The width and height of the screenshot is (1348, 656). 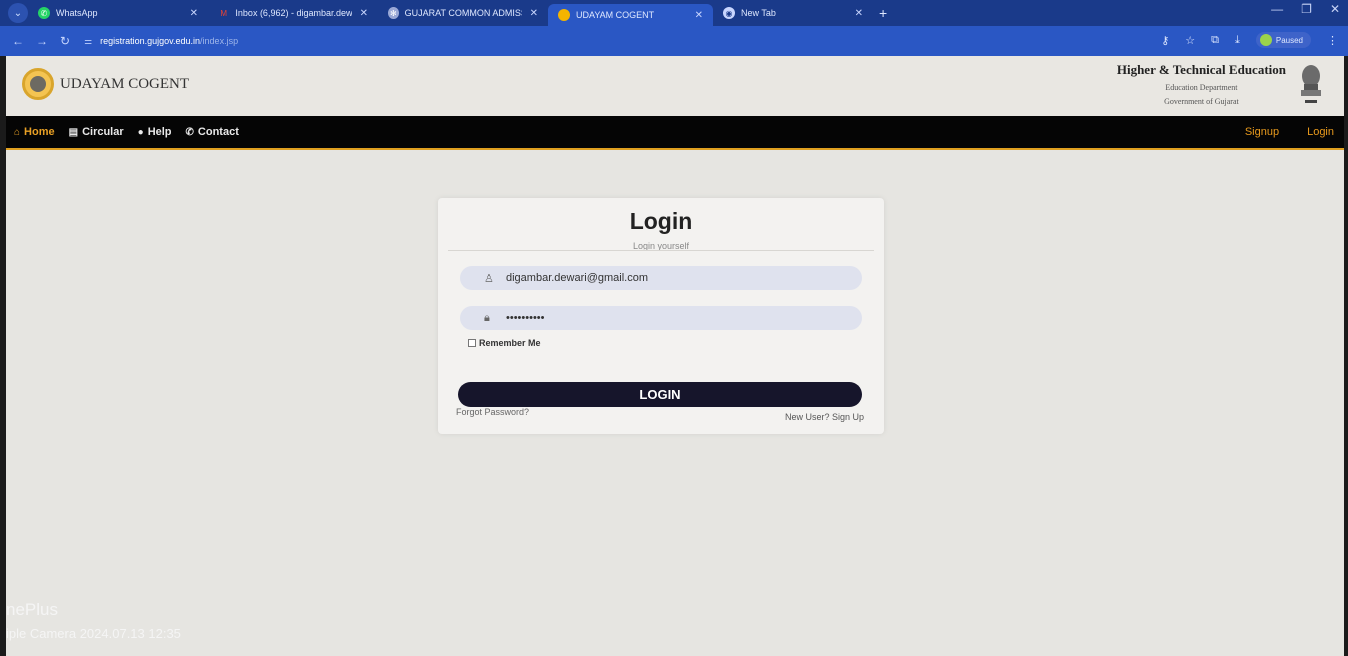 What do you see at coordinates (65, 41) in the screenshot?
I see `reload-icon: ↻` at bounding box center [65, 41].